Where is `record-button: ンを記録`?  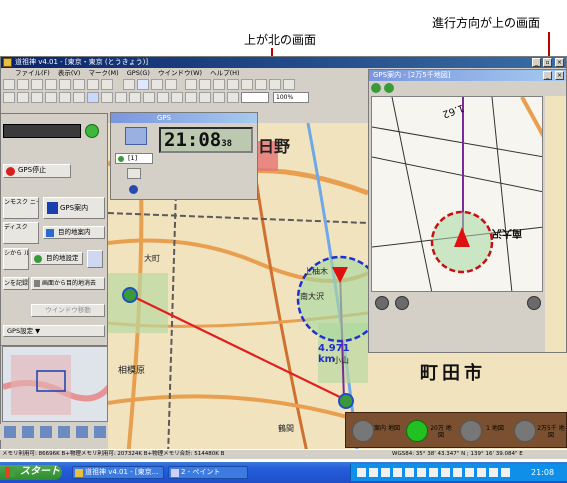
record-button: ンを記録 is located at coordinates (16, 283).